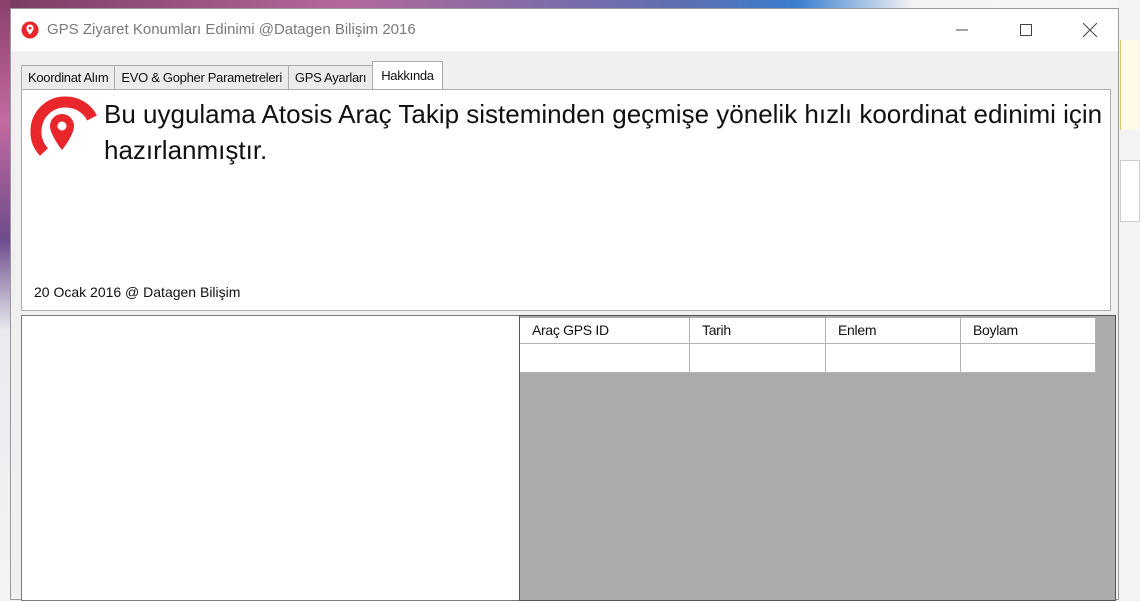 Image resolution: width=1140 pixels, height=601 pixels. I want to click on tab-hakkinda: Hakkında, so click(407, 75).